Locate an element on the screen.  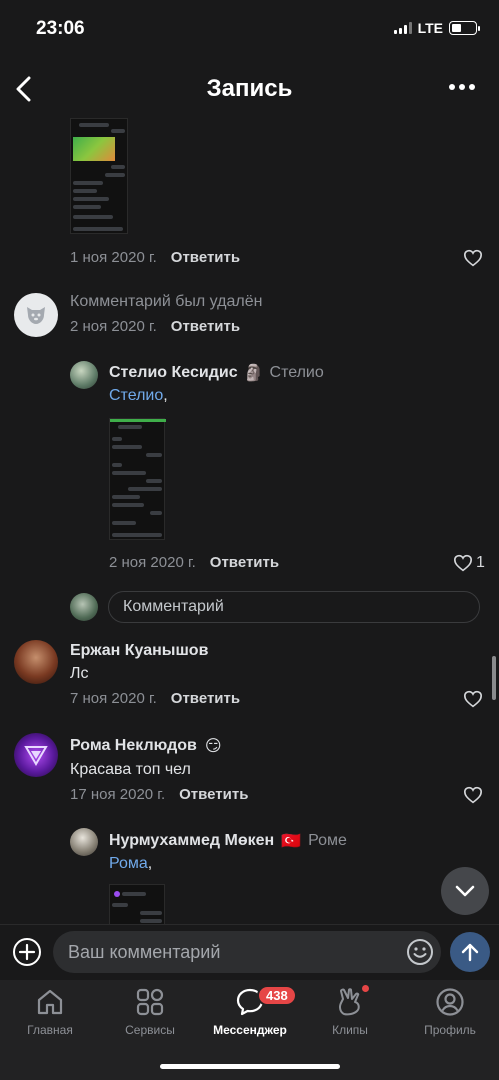
arrow-up-icon is located at coordinates (470, 952).